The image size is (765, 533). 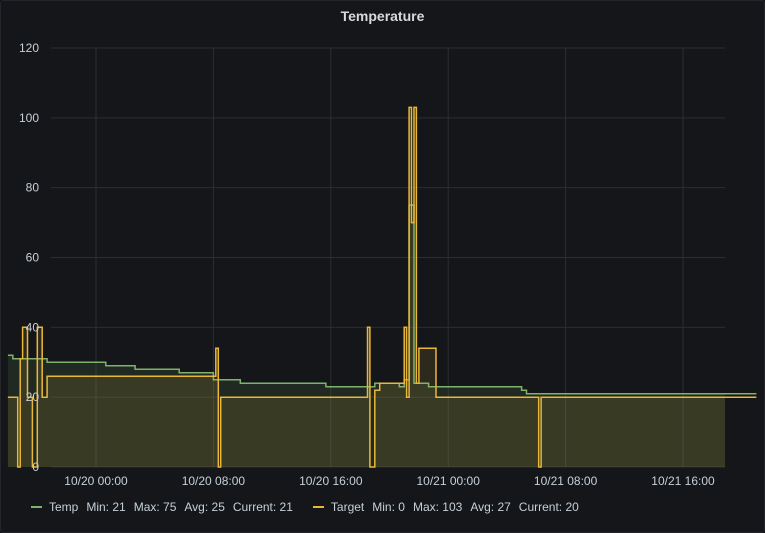 I want to click on y-tick-label: 100, so click(x=29, y=118).